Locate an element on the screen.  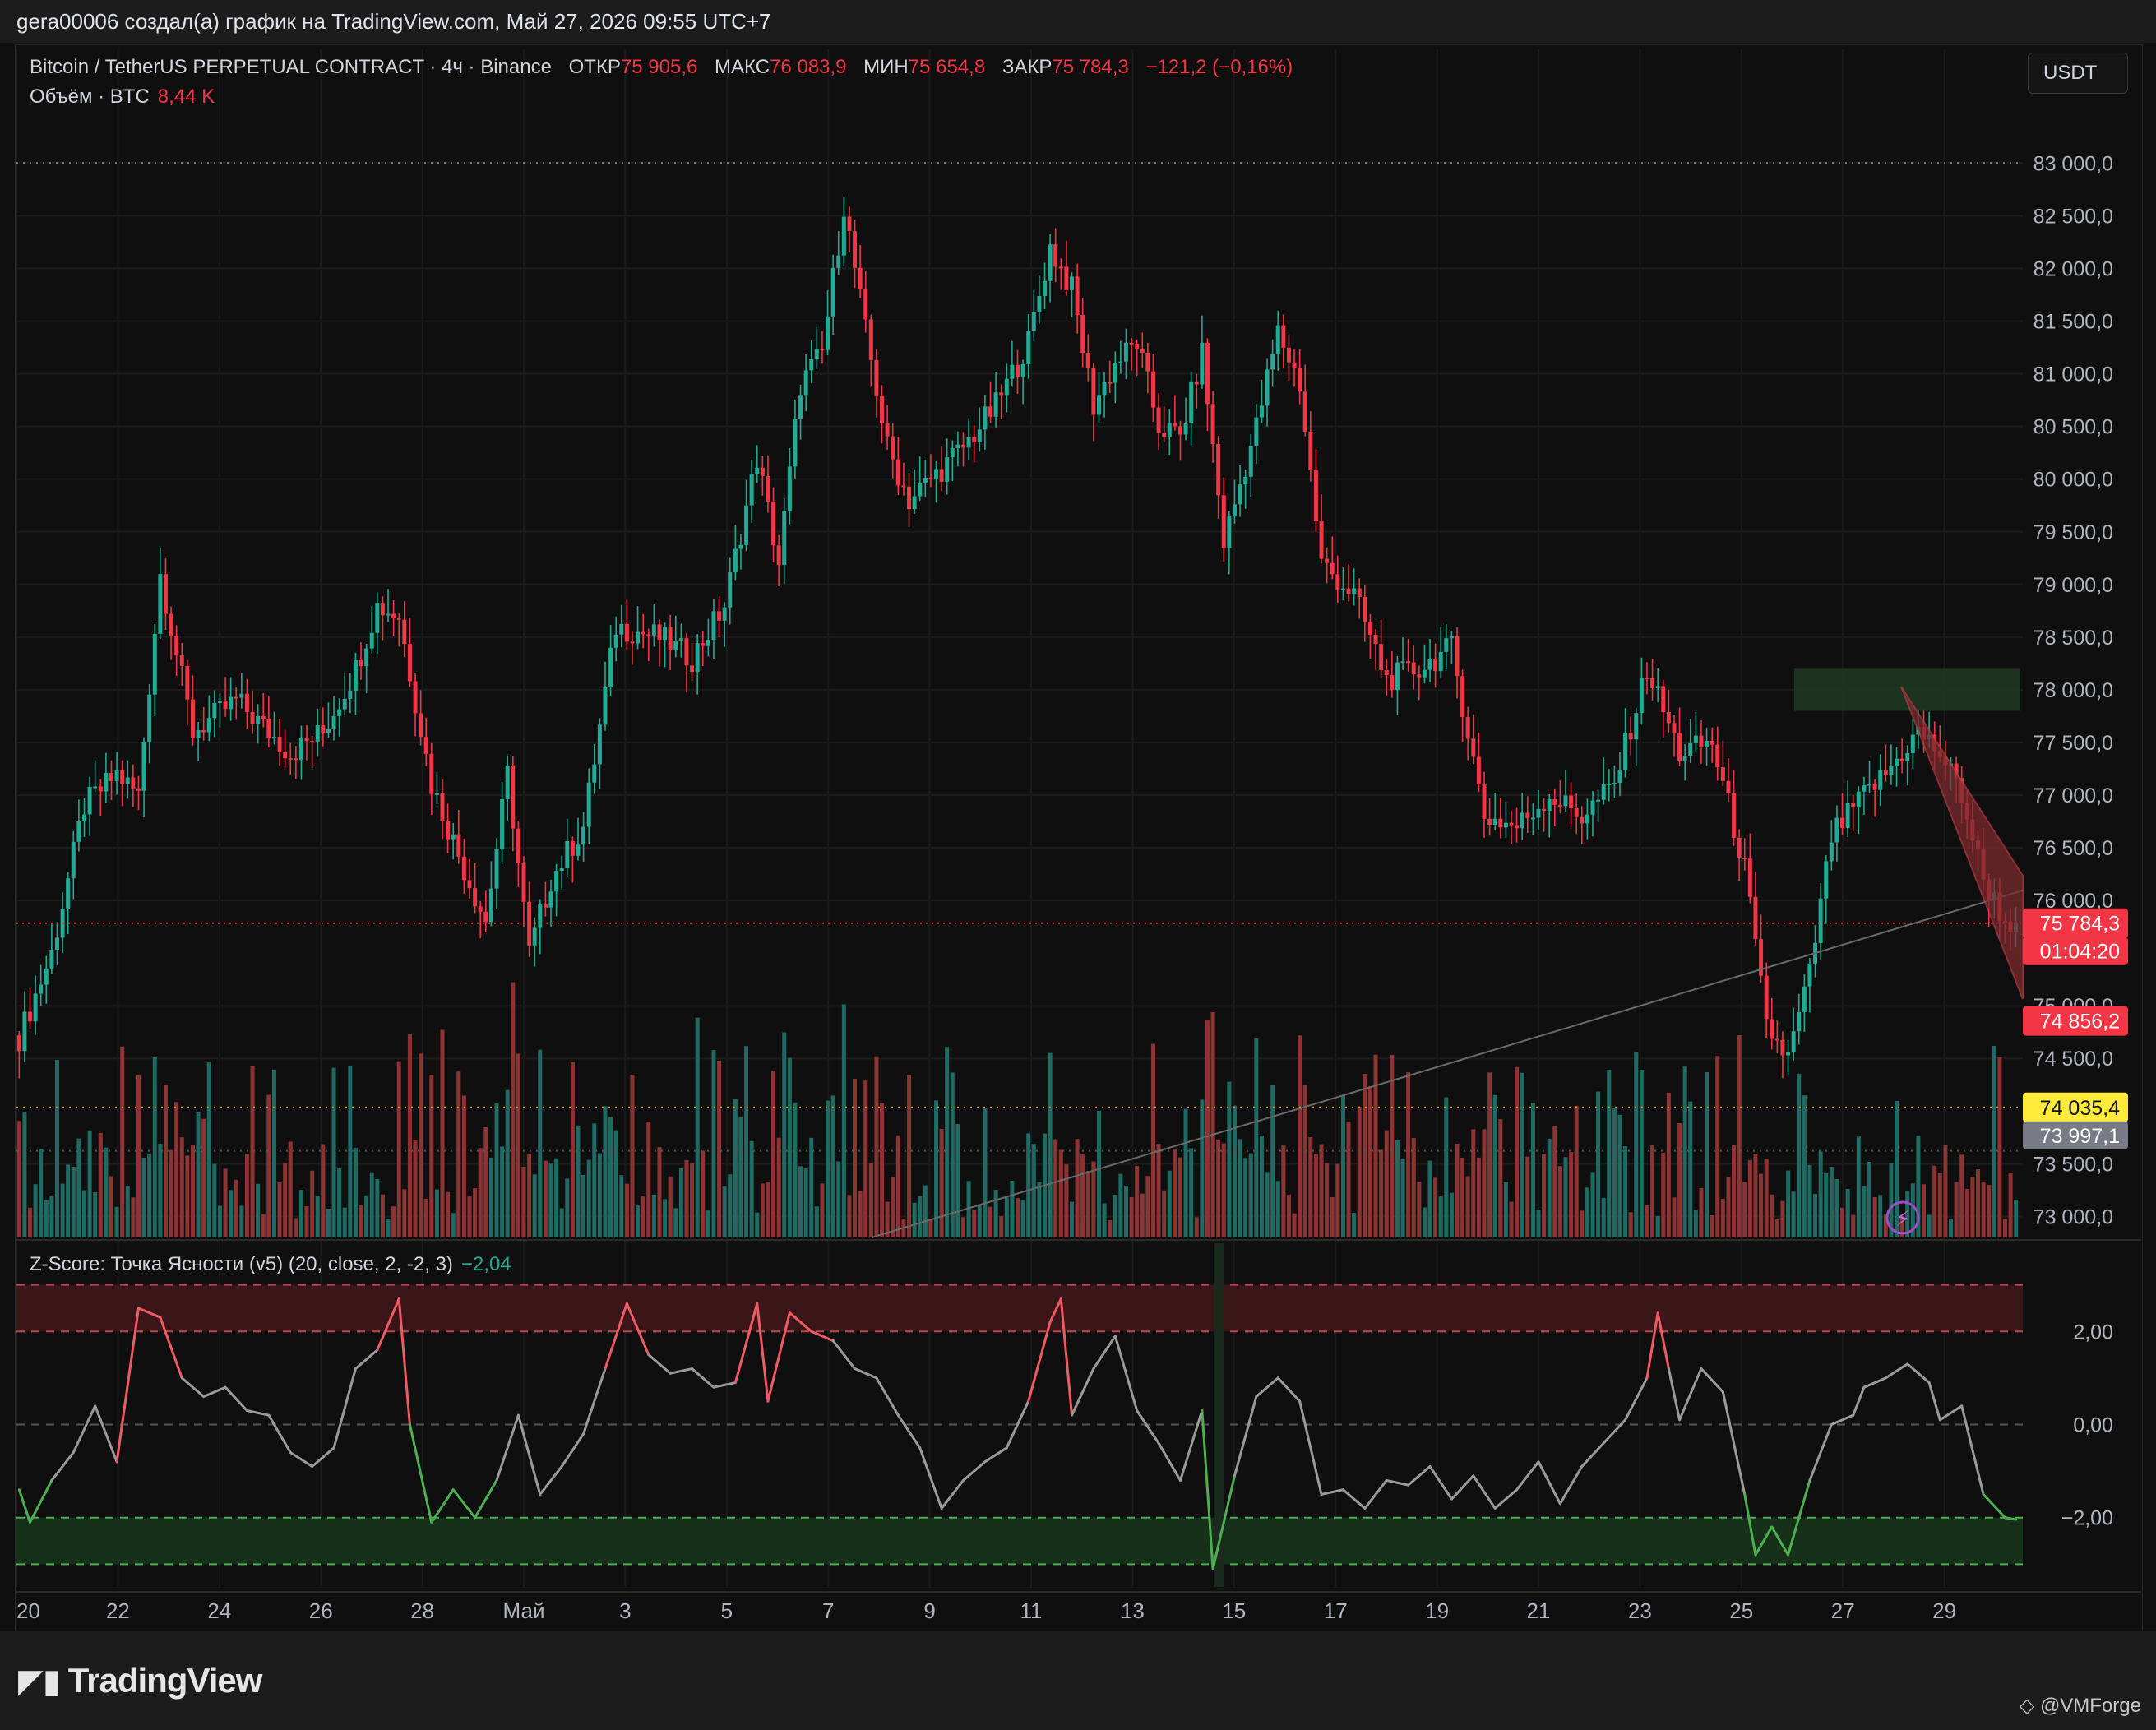
currency-button: USDT is located at coordinates (2078, 73).